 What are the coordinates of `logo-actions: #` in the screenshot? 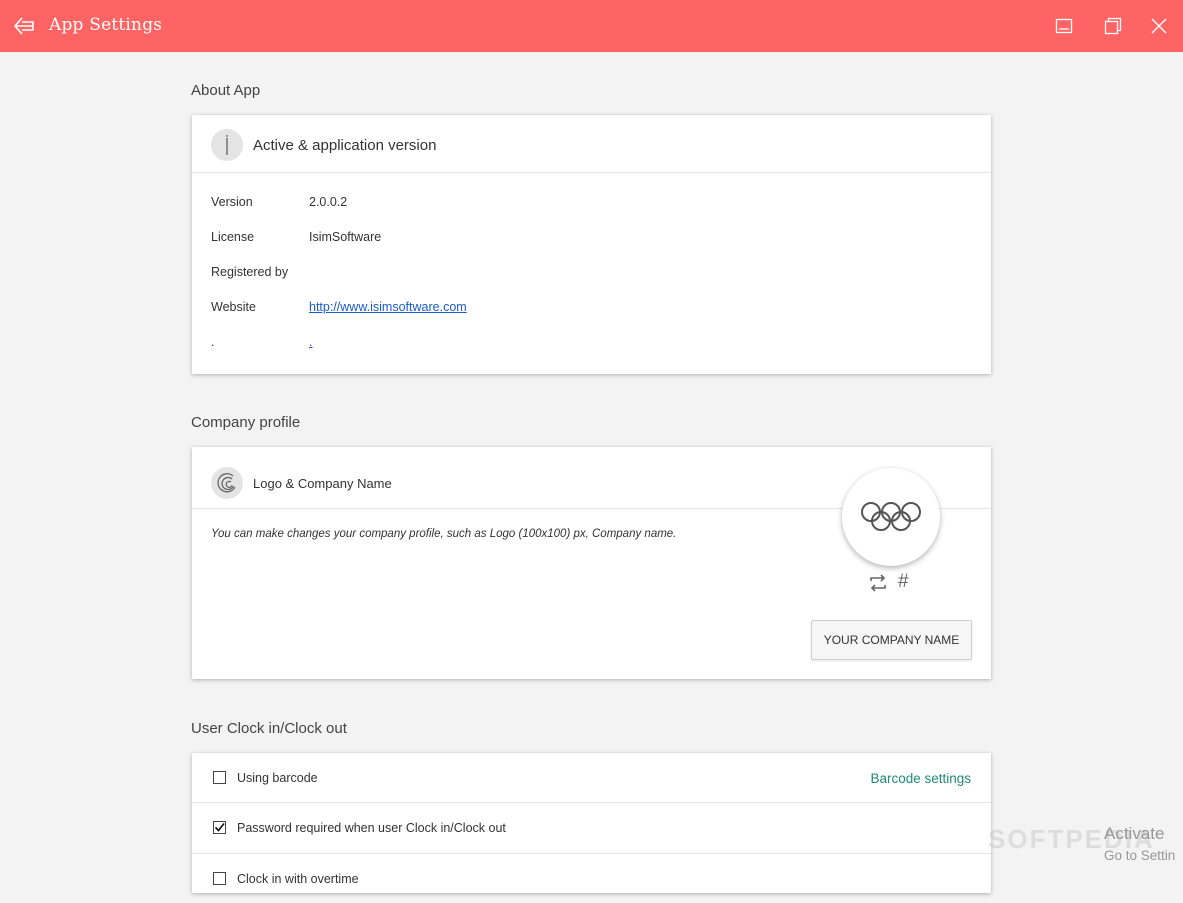 It's located at (898, 582).